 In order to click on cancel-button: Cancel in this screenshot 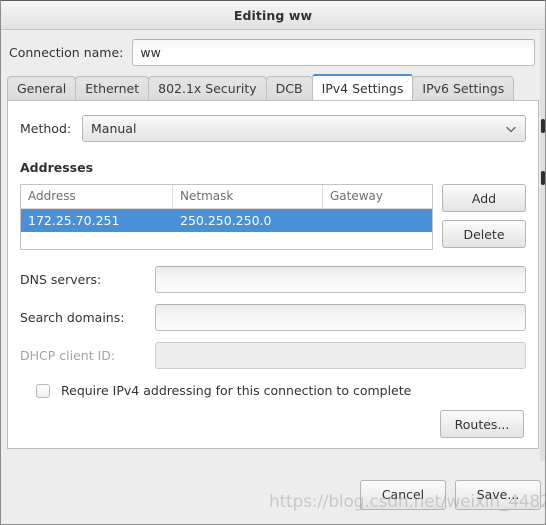, I will do `click(403, 494)`.